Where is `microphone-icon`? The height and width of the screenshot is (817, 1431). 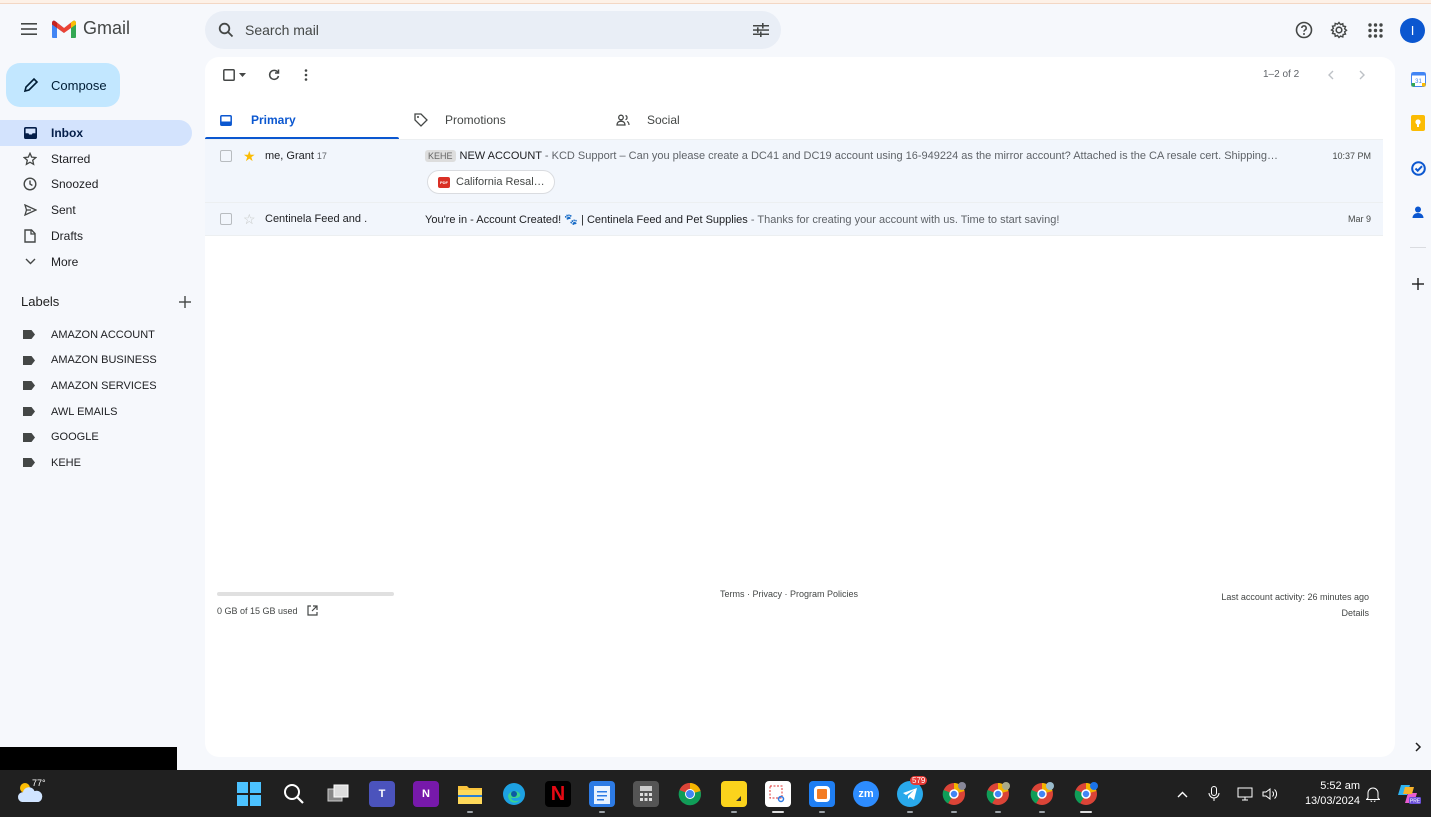
microphone-icon is located at coordinates (1214, 794).